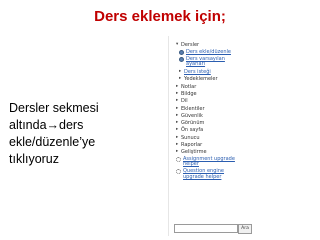 The image size is (320, 240). I want to click on tree-item-label: Görünüm, so click(193, 123).